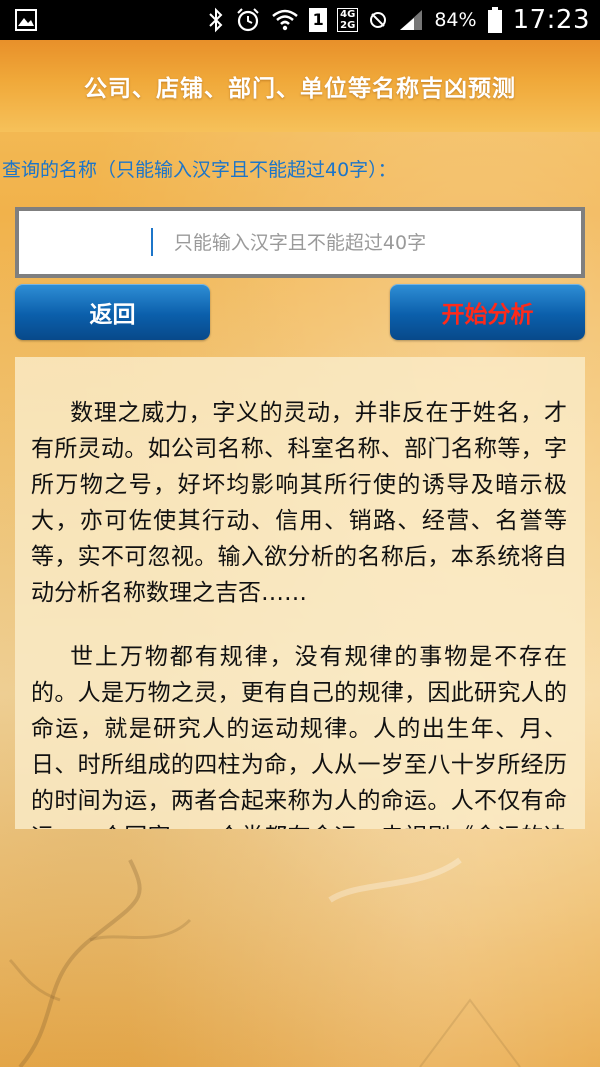 This screenshot has width=600, height=1067. Describe the element at coordinates (300, 20) in the screenshot. I see `status-bar: 1 4G 2G 84% 17:23` at that location.